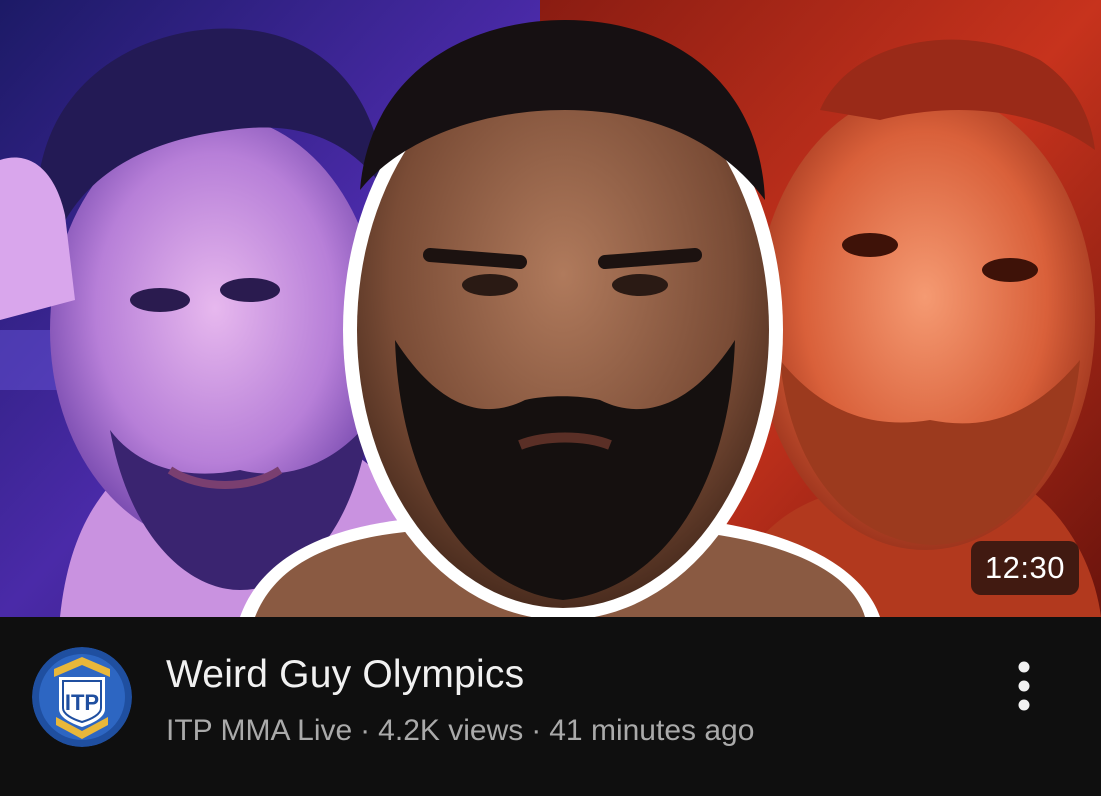 This screenshot has width=1101, height=796. I want to click on video-metadata: ITP MMA Live · 4.2K views · 41 minutes ago, so click(460, 731).